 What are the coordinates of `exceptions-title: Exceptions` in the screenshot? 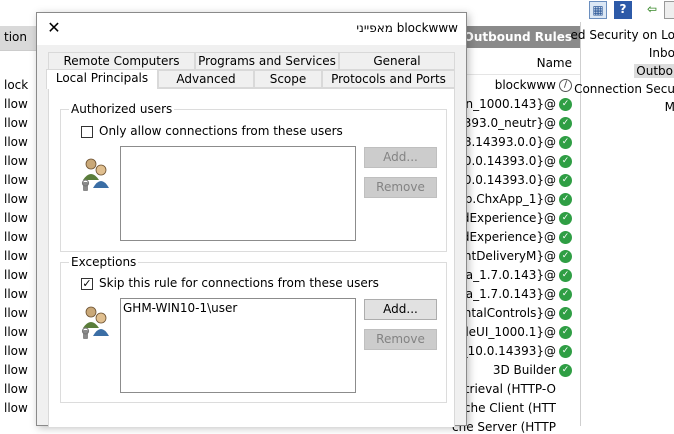 It's located at (104, 262).